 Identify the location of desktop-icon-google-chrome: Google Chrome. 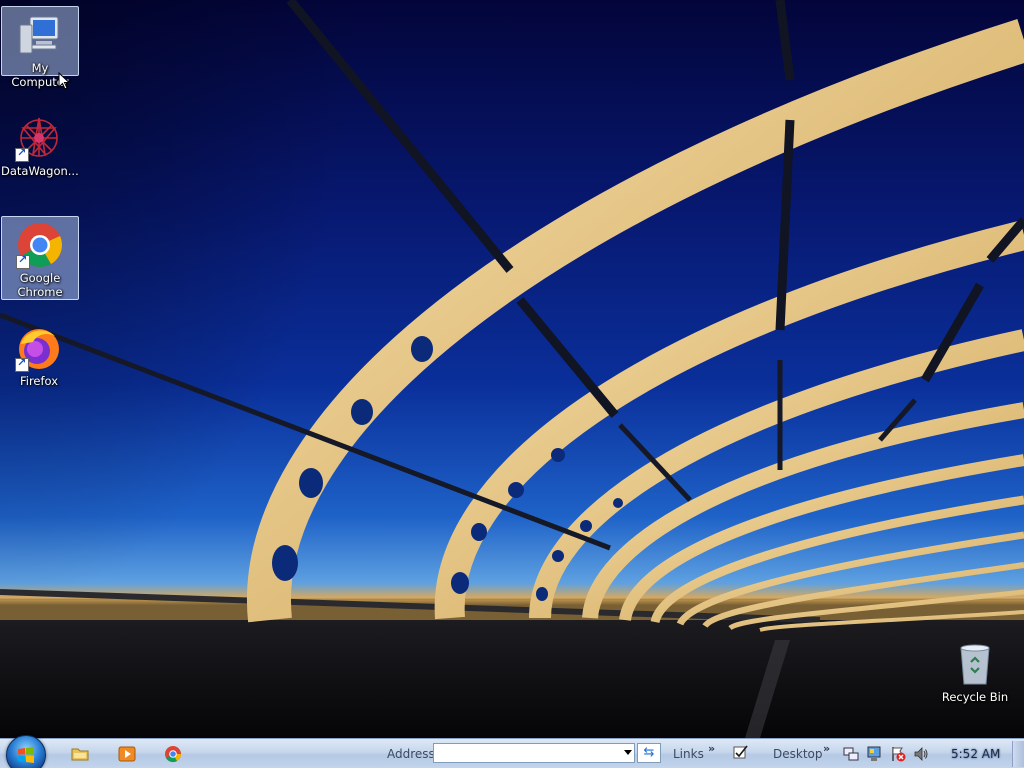
(40, 258).